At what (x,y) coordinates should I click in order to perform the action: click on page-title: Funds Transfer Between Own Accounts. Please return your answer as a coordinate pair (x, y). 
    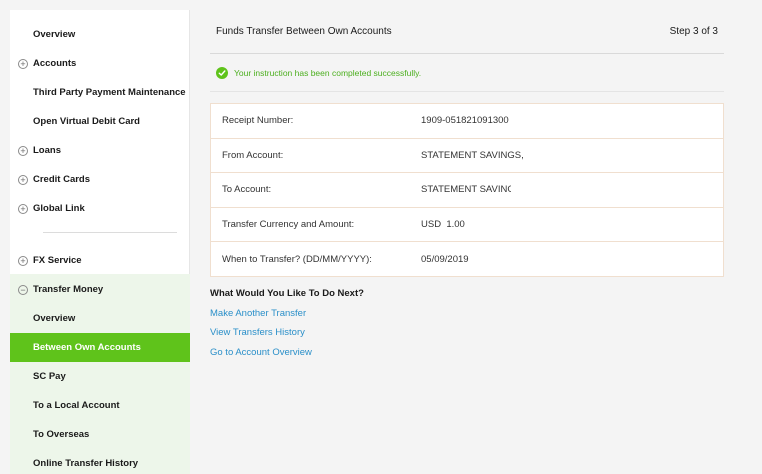
    Looking at the image, I should click on (304, 31).